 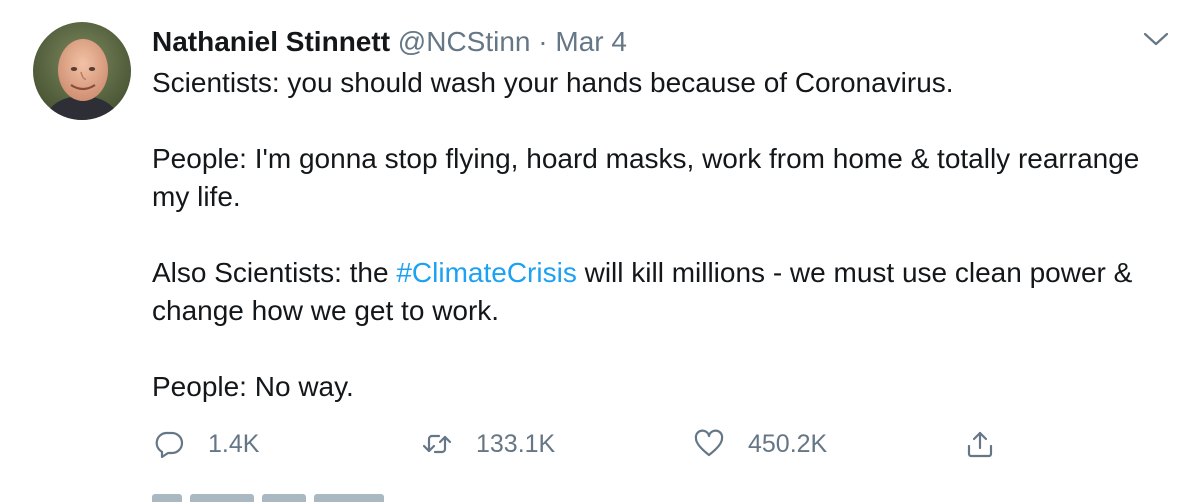 What do you see at coordinates (598, 444) in the screenshot?
I see `tweet-actions: 1.4K 133.1K 450.2K` at bounding box center [598, 444].